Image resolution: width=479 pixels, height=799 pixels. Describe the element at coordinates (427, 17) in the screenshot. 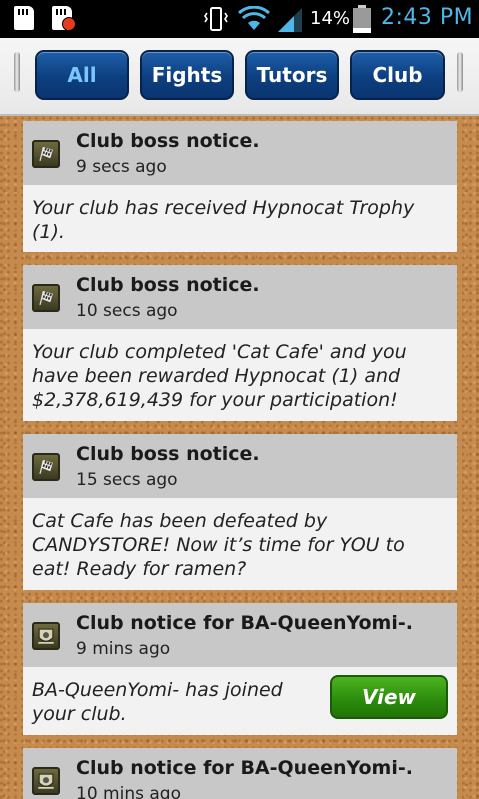

I see `clock: 2:43 PM` at that location.